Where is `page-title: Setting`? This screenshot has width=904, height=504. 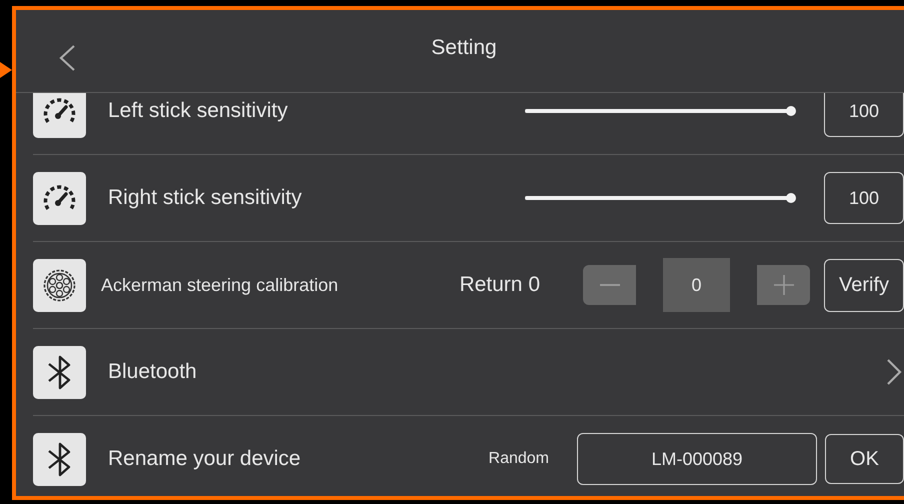
page-title: Setting is located at coordinates (464, 48).